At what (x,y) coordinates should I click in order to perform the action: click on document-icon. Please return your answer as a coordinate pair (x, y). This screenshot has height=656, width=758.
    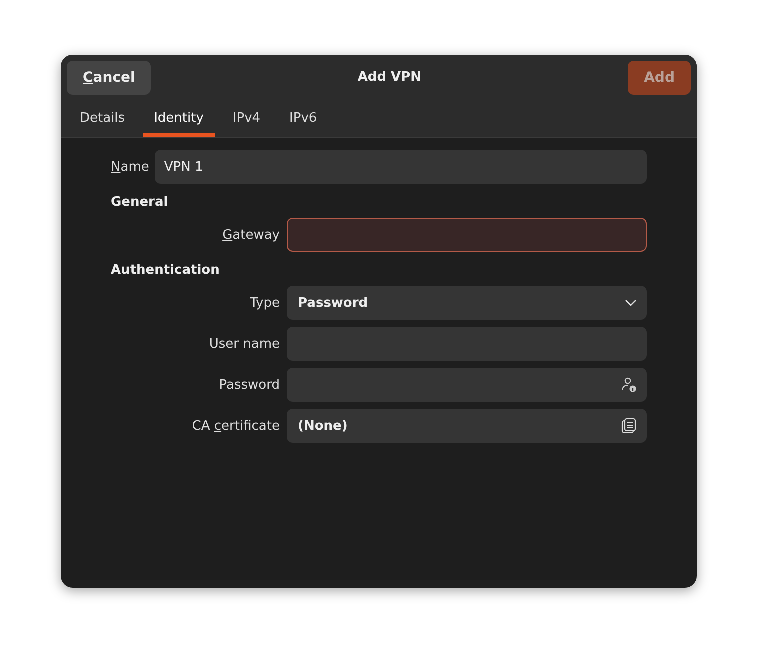
    Looking at the image, I should click on (629, 426).